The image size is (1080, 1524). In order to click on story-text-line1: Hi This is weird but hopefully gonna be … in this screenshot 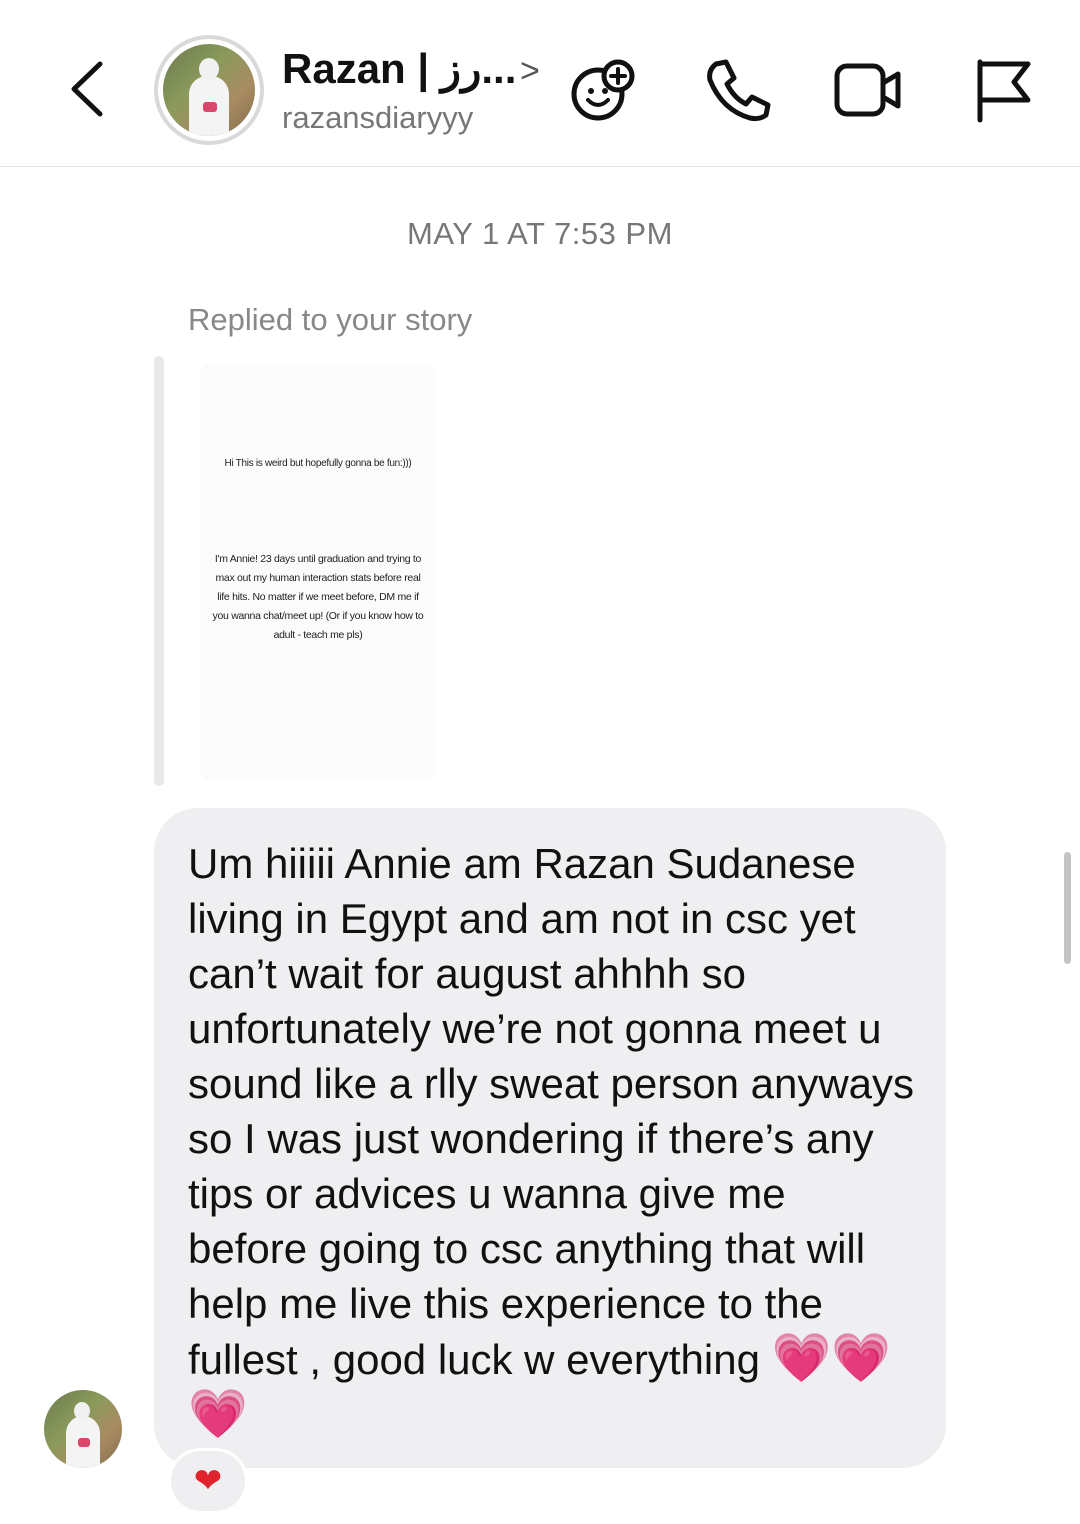, I will do `click(318, 463)`.